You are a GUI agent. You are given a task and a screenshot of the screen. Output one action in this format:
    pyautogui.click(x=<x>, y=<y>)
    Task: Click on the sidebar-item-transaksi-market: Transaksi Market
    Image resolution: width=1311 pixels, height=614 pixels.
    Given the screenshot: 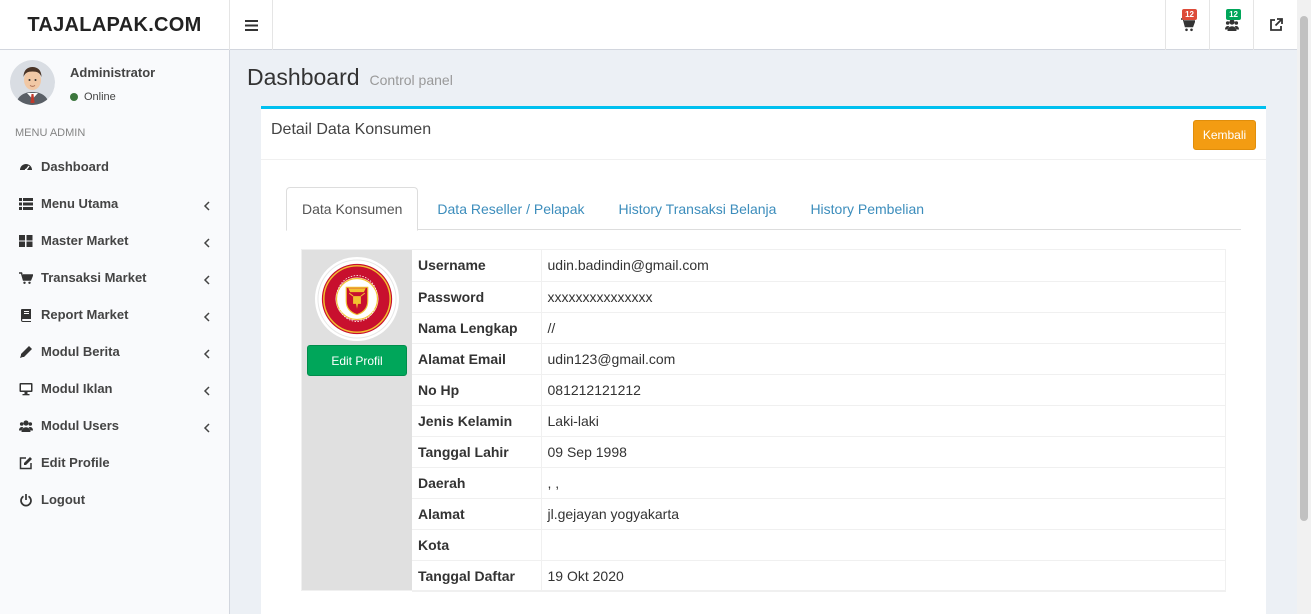 What is the action you would take?
    pyautogui.click(x=114, y=277)
    